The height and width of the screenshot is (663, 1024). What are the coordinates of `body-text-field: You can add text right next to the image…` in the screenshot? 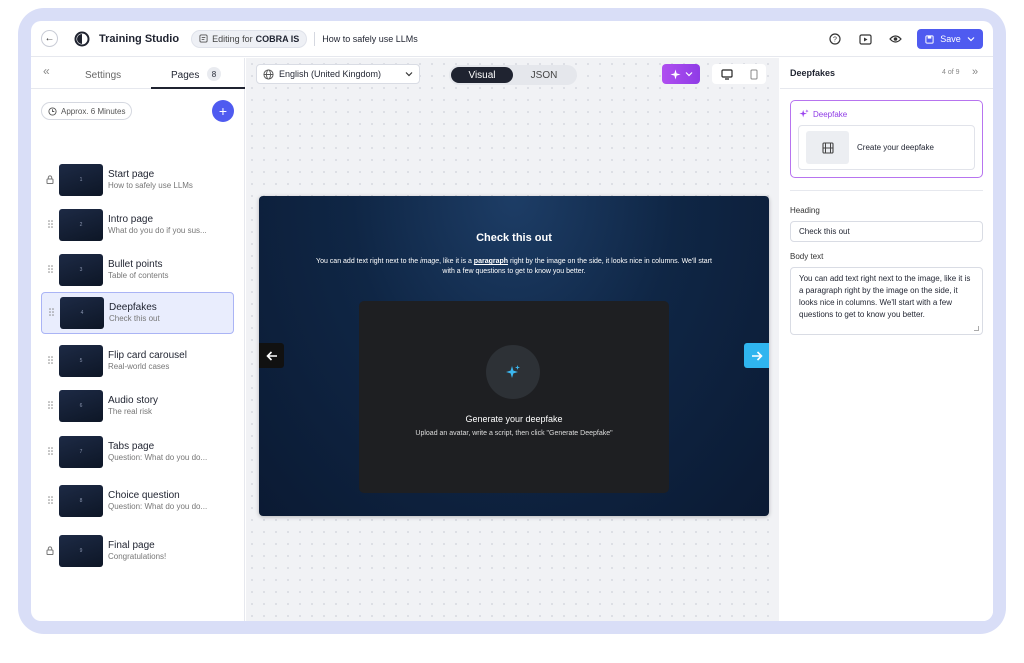 It's located at (886, 301).